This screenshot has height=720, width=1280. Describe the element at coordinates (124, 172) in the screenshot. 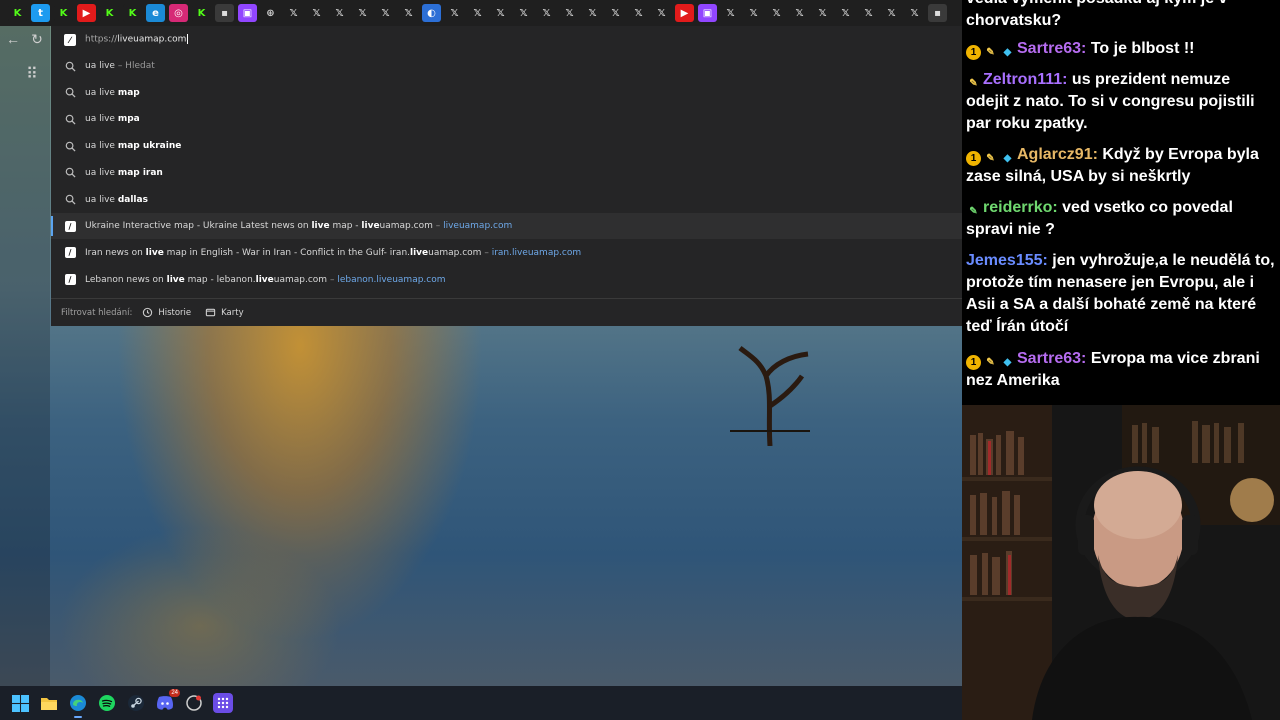

I see `suggestion-text: ua live map iran` at that location.